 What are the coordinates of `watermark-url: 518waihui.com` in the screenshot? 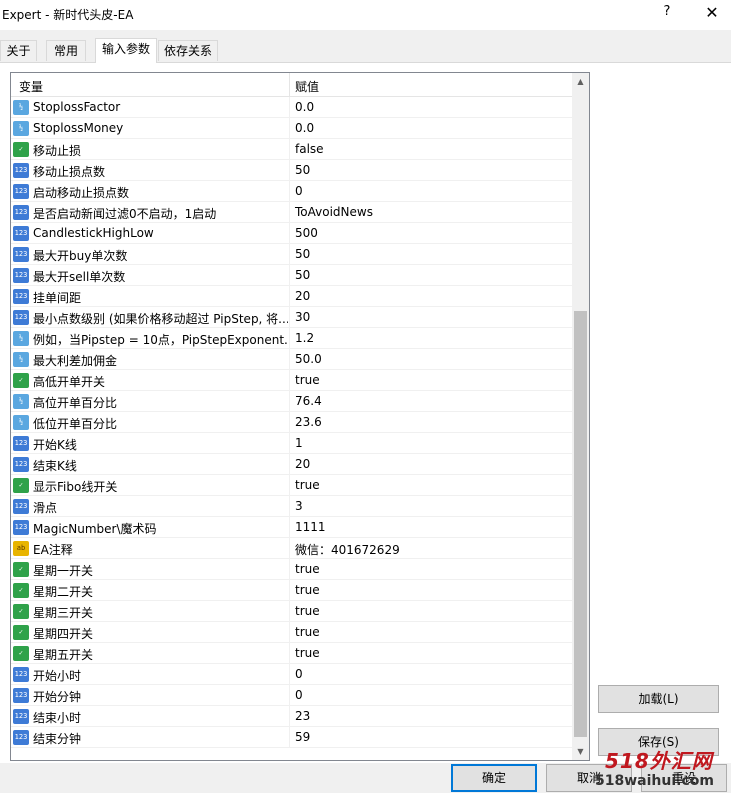 It's located at (654, 781).